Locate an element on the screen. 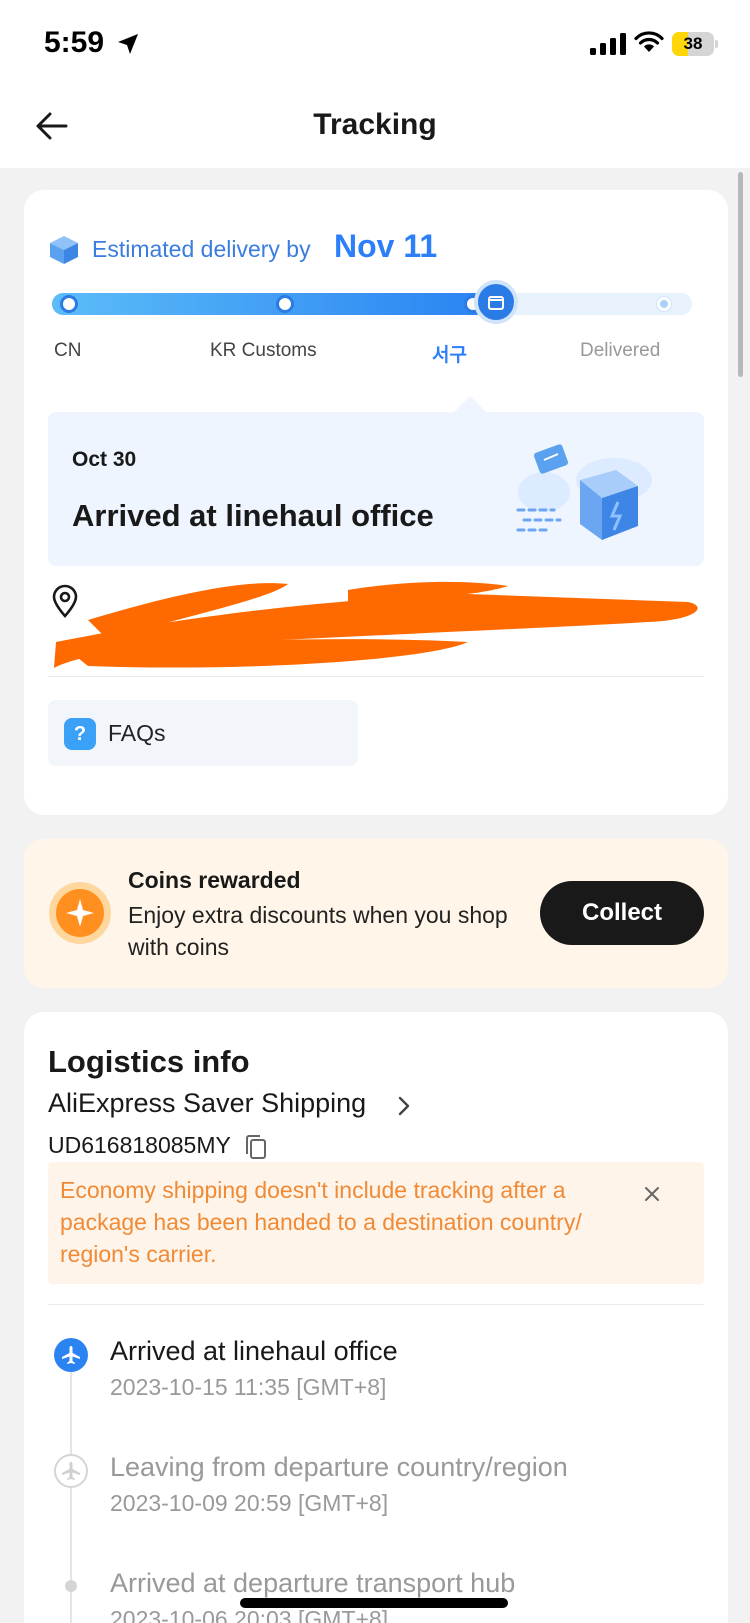 Image resolution: width=750 pixels, height=1623 pixels. flying-parcel-illustration is located at coordinates (584, 492).